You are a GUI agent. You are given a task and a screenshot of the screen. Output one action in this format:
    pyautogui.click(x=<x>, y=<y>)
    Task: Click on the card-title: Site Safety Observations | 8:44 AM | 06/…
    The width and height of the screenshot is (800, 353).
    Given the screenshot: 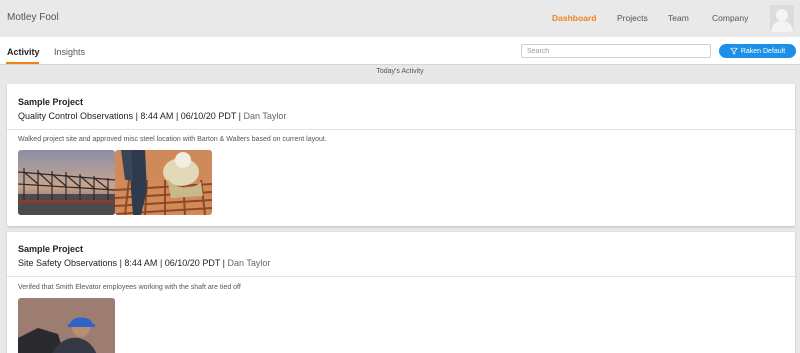 What is the action you would take?
    pyautogui.click(x=144, y=263)
    